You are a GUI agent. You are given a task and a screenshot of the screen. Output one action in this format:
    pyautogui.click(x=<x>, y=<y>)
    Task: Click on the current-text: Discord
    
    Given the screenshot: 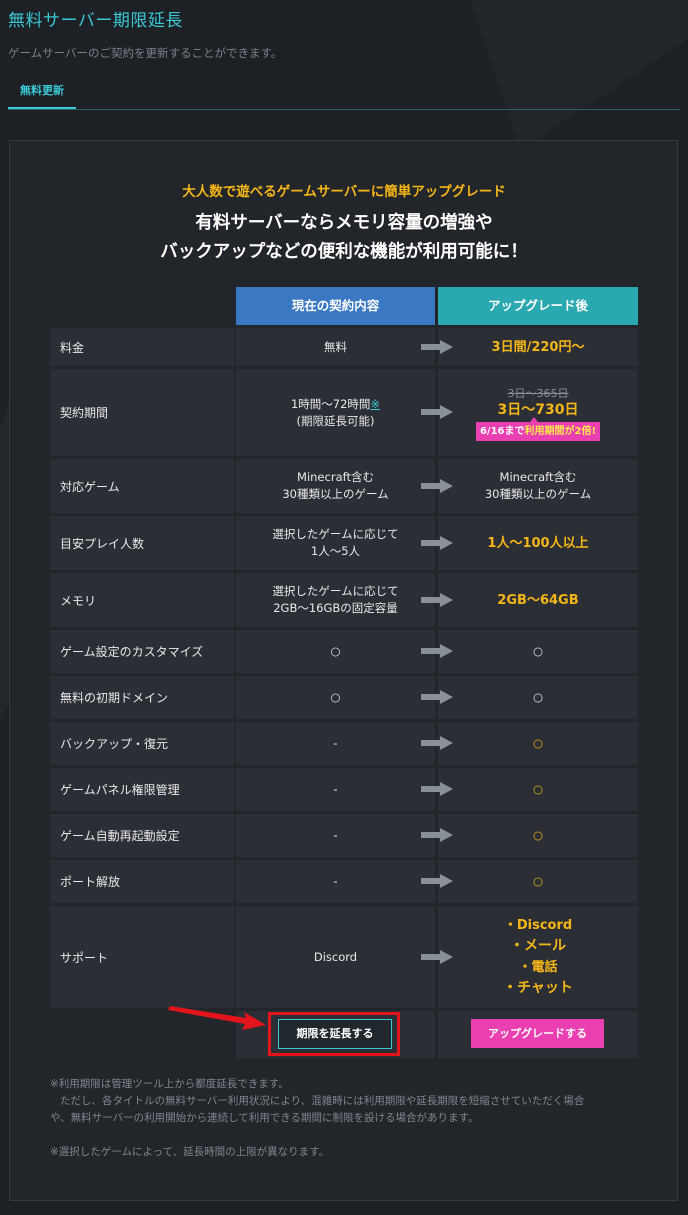 What is the action you would take?
    pyautogui.click(x=335, y=956)
    